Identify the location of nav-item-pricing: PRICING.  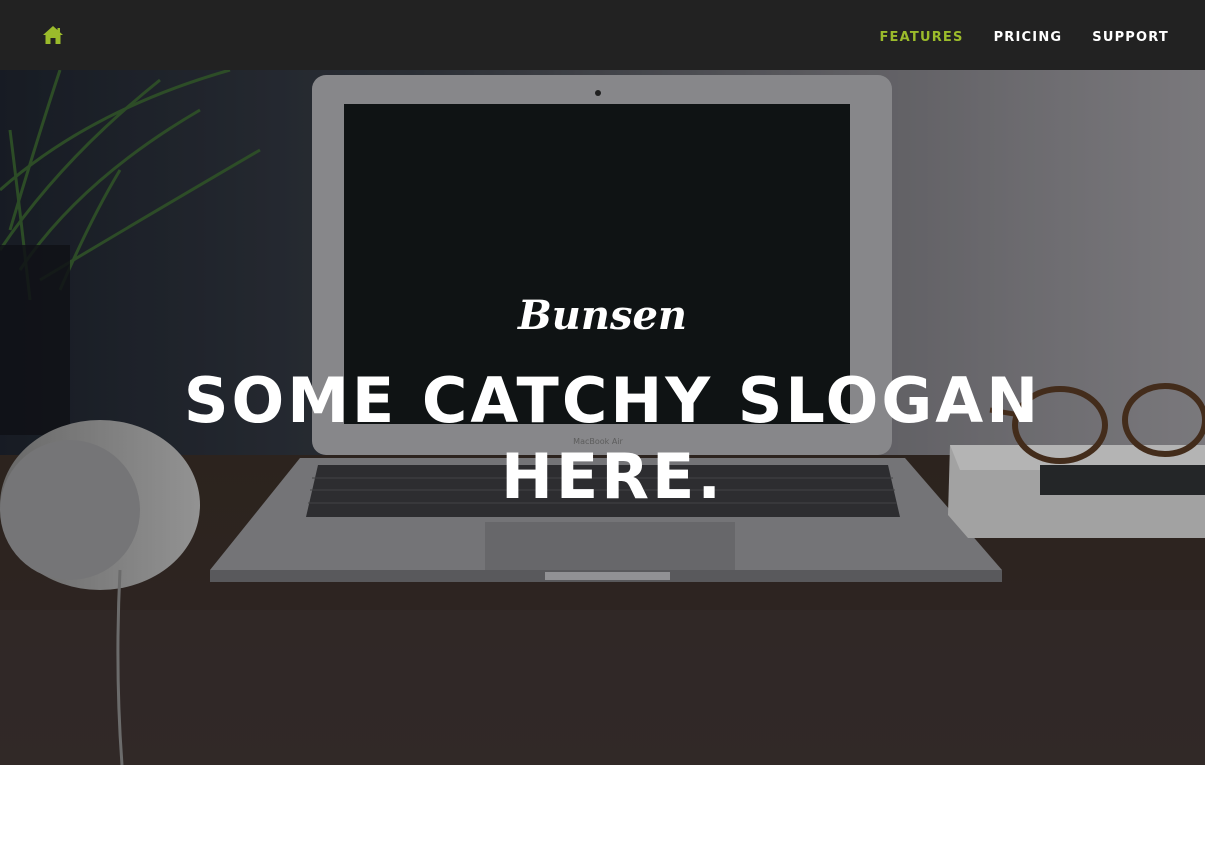
(1028, 35).